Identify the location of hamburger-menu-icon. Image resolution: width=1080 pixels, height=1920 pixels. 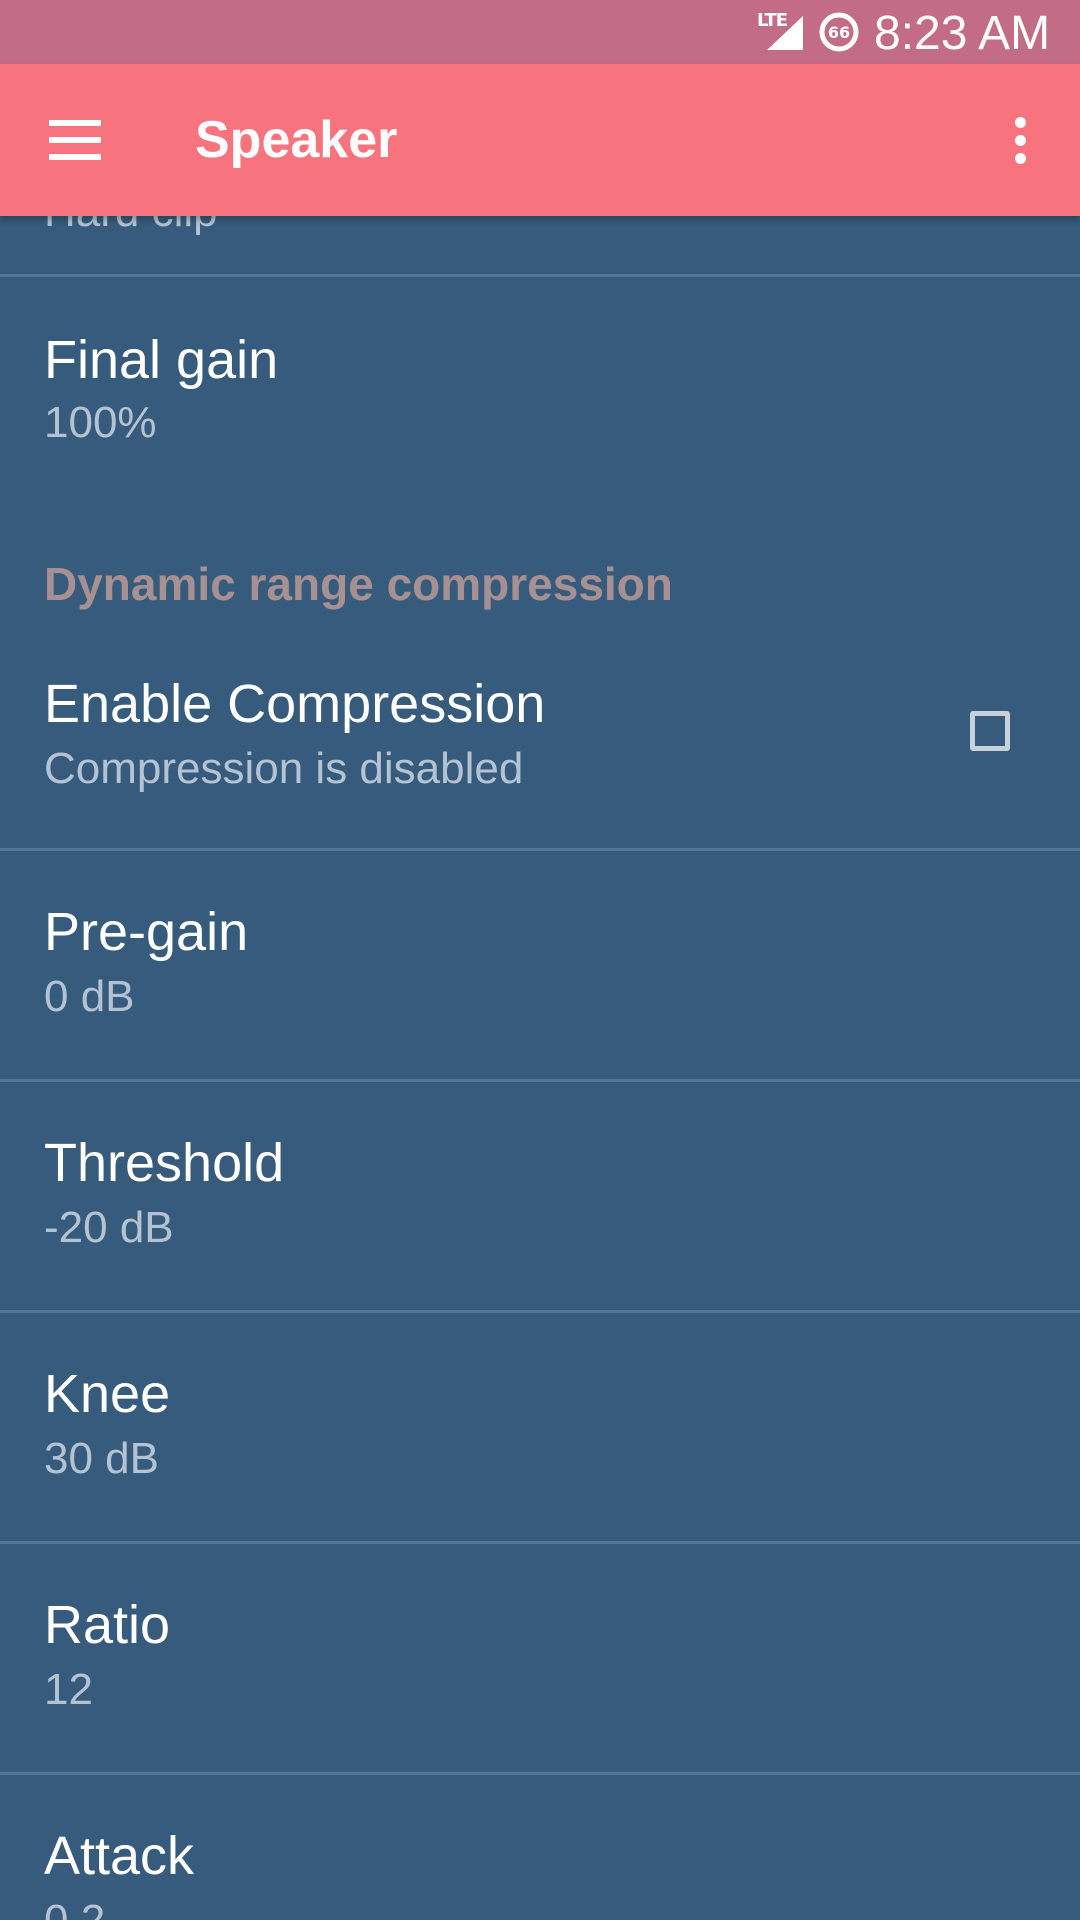
(75, 140).